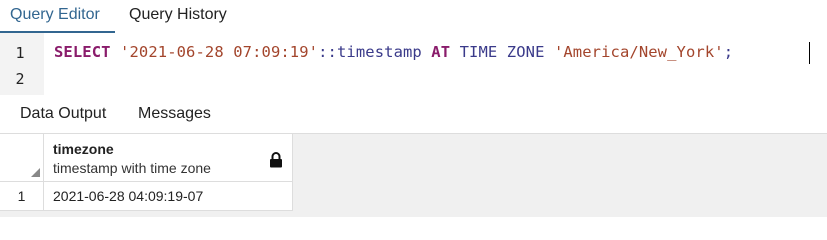 Image resolution: width=827 pixels, height=240 pixels. Describe the element at coordinates (22, 196) in the screenshot. I see `row-number: 1` at that location.